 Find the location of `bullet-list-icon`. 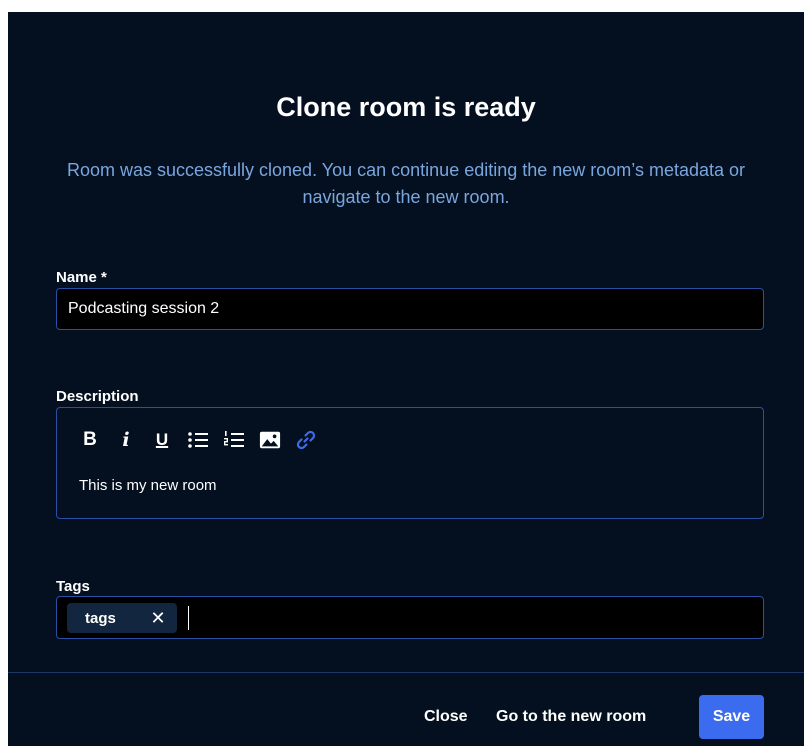

bullet-list-icon is located at coordinates (198, 440).